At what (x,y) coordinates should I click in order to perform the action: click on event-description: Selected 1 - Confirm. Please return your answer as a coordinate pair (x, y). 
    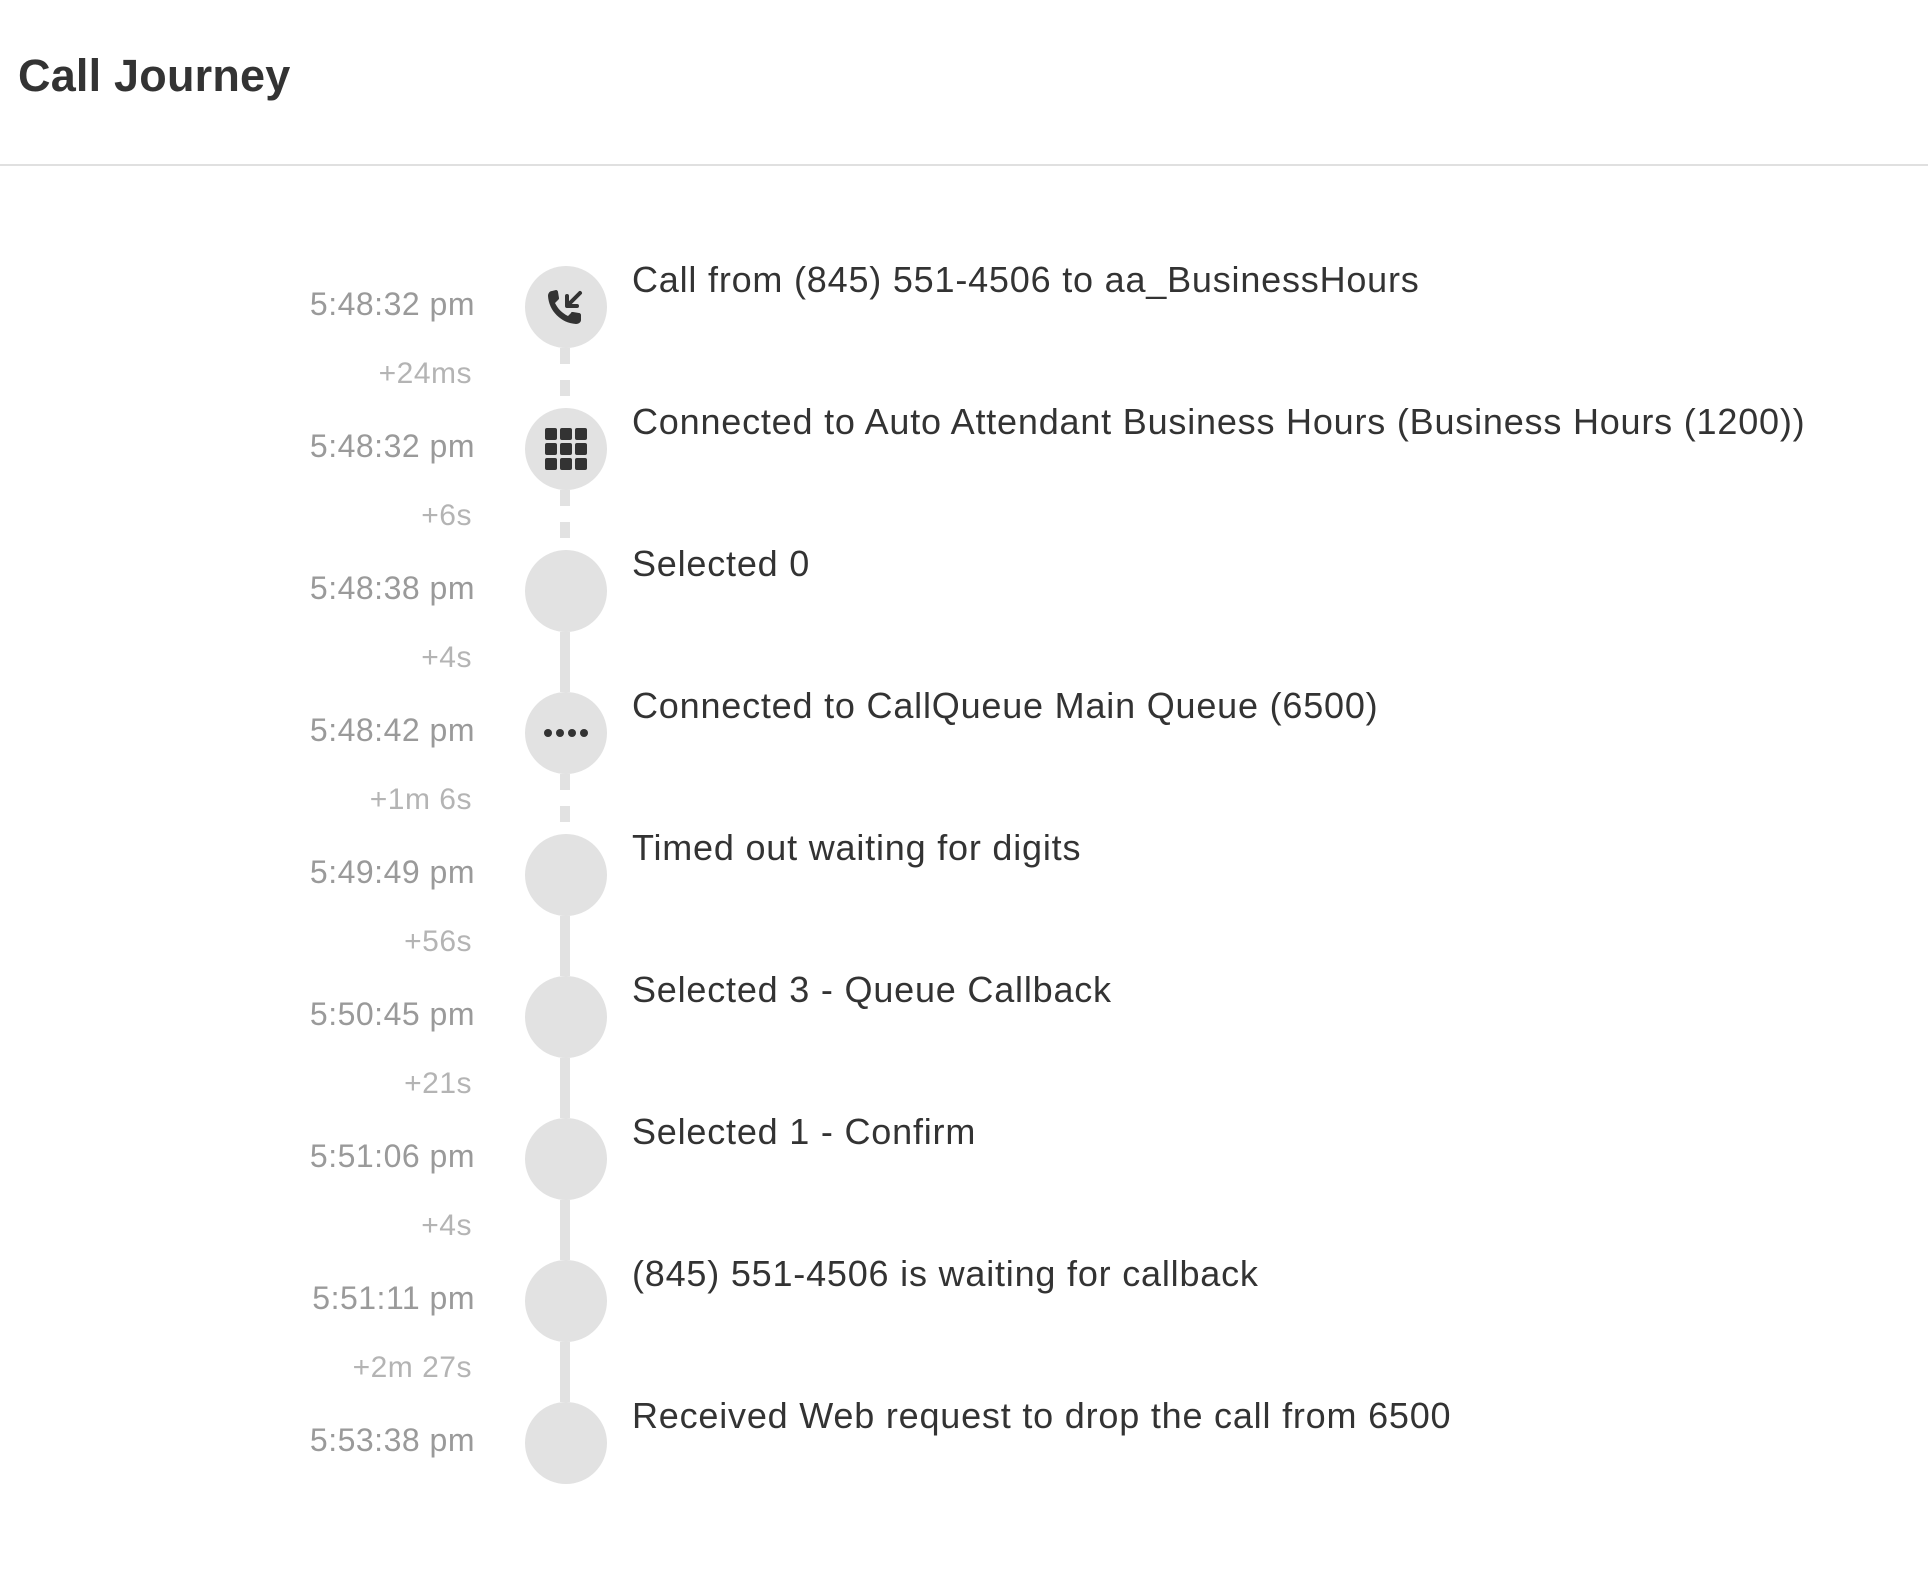
    Looking at the image, I should click on (804, 1131).